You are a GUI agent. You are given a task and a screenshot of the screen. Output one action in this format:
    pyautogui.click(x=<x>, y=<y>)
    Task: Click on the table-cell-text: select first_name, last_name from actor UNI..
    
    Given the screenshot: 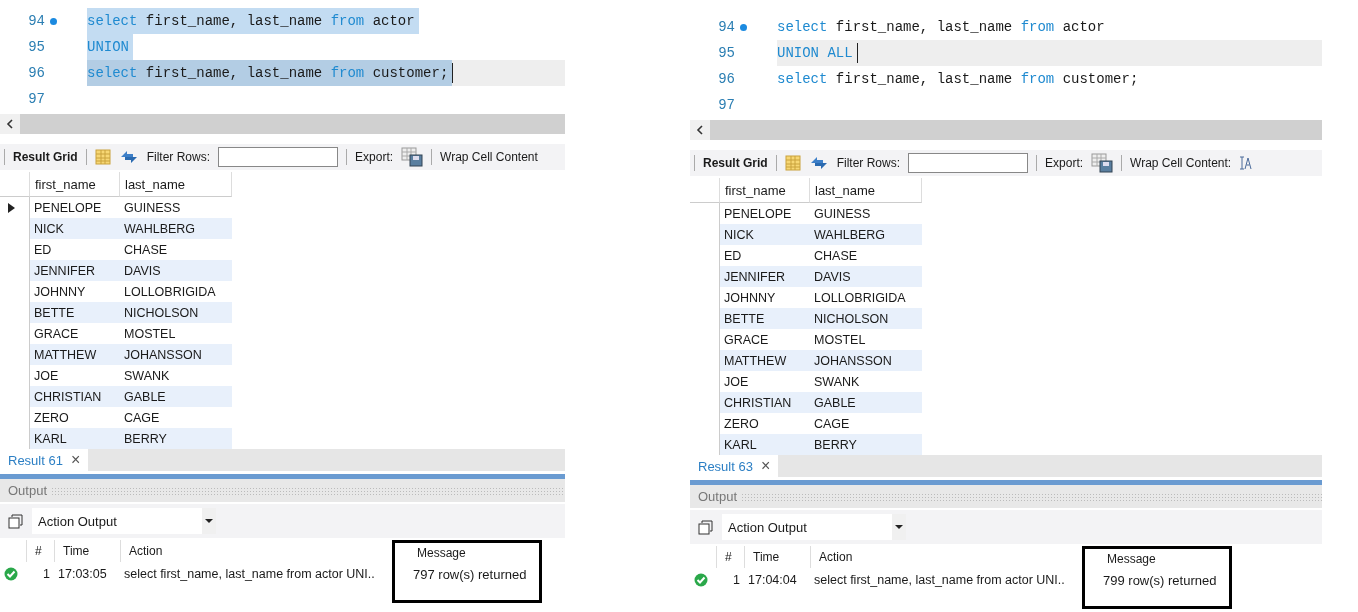 What is the action you would take?
    pyautogui.click(x=249, y=574)
    